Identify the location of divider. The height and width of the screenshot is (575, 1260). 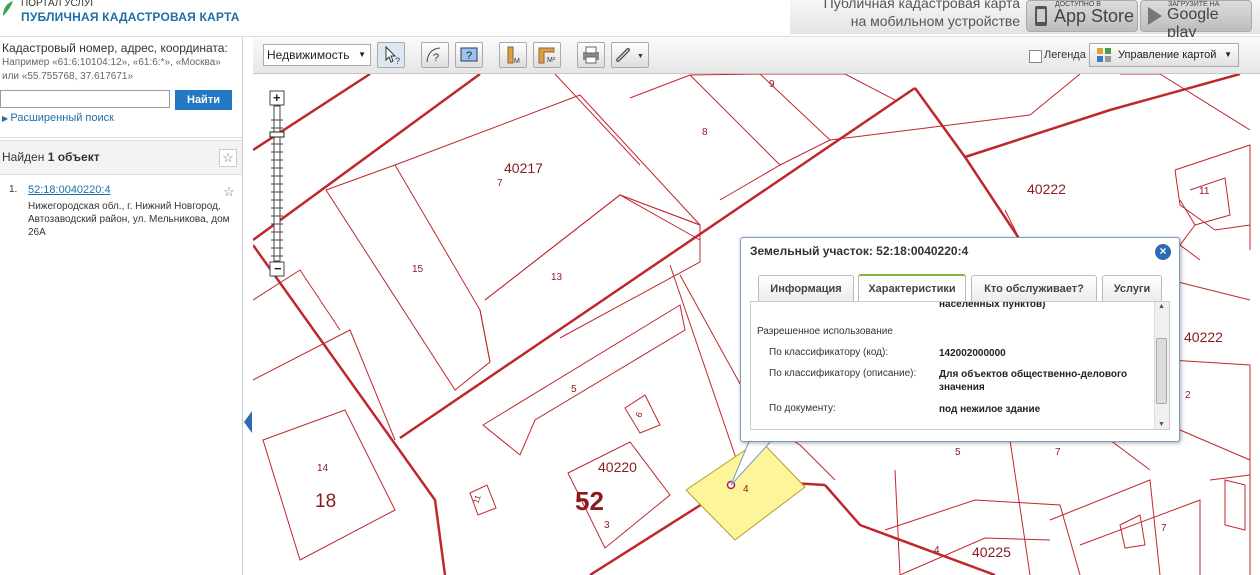
(121, 137).